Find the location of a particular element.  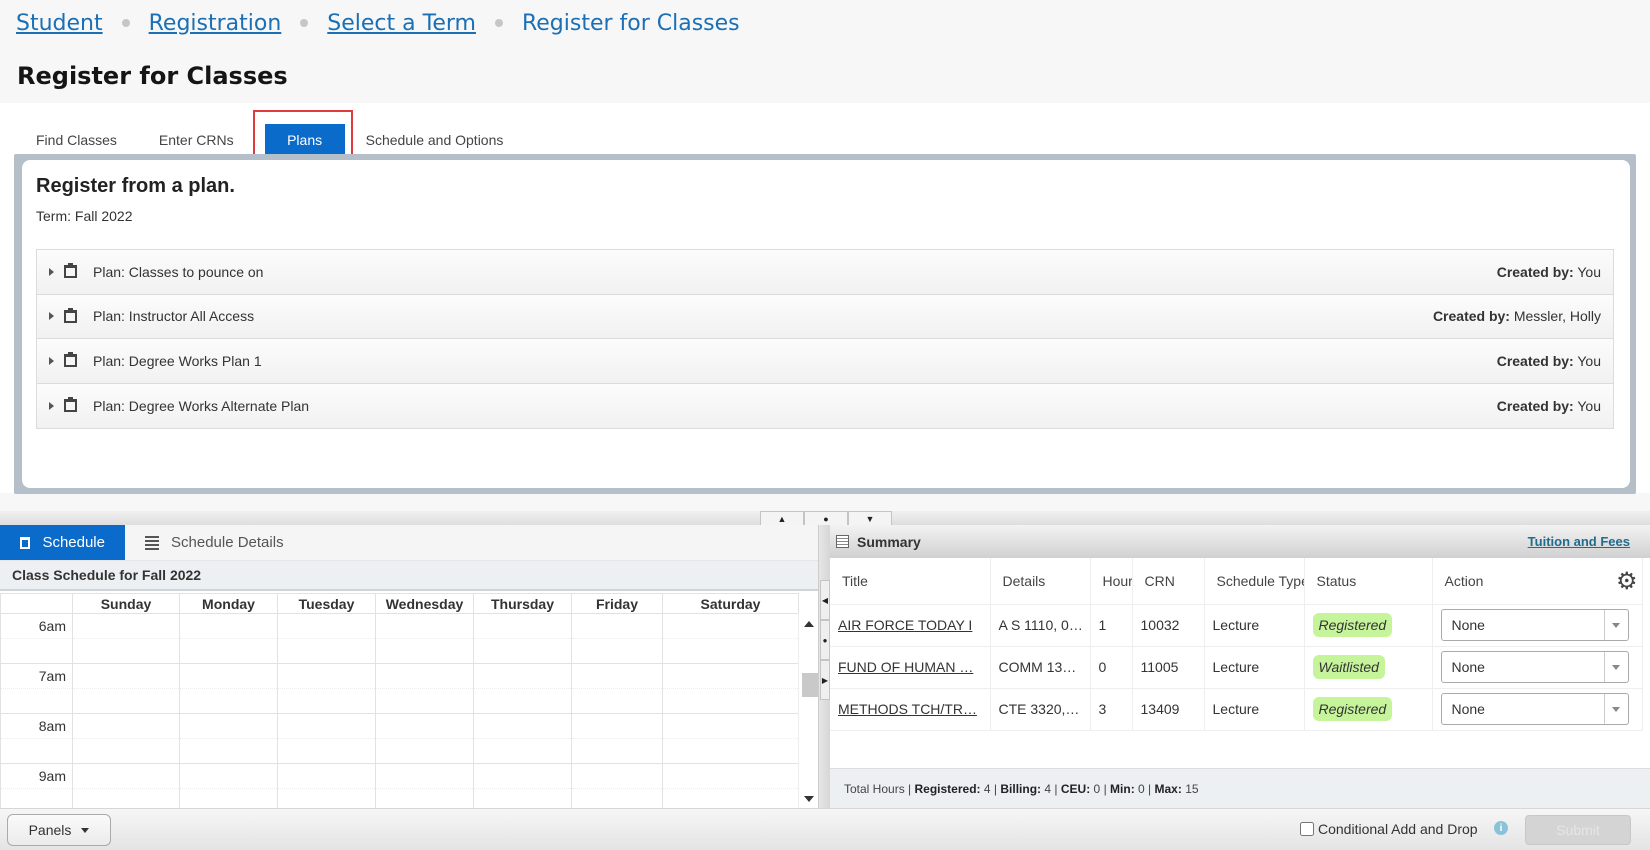

vertical-splitter: ◀ ● ▶ is located at coordinates (824, 666).